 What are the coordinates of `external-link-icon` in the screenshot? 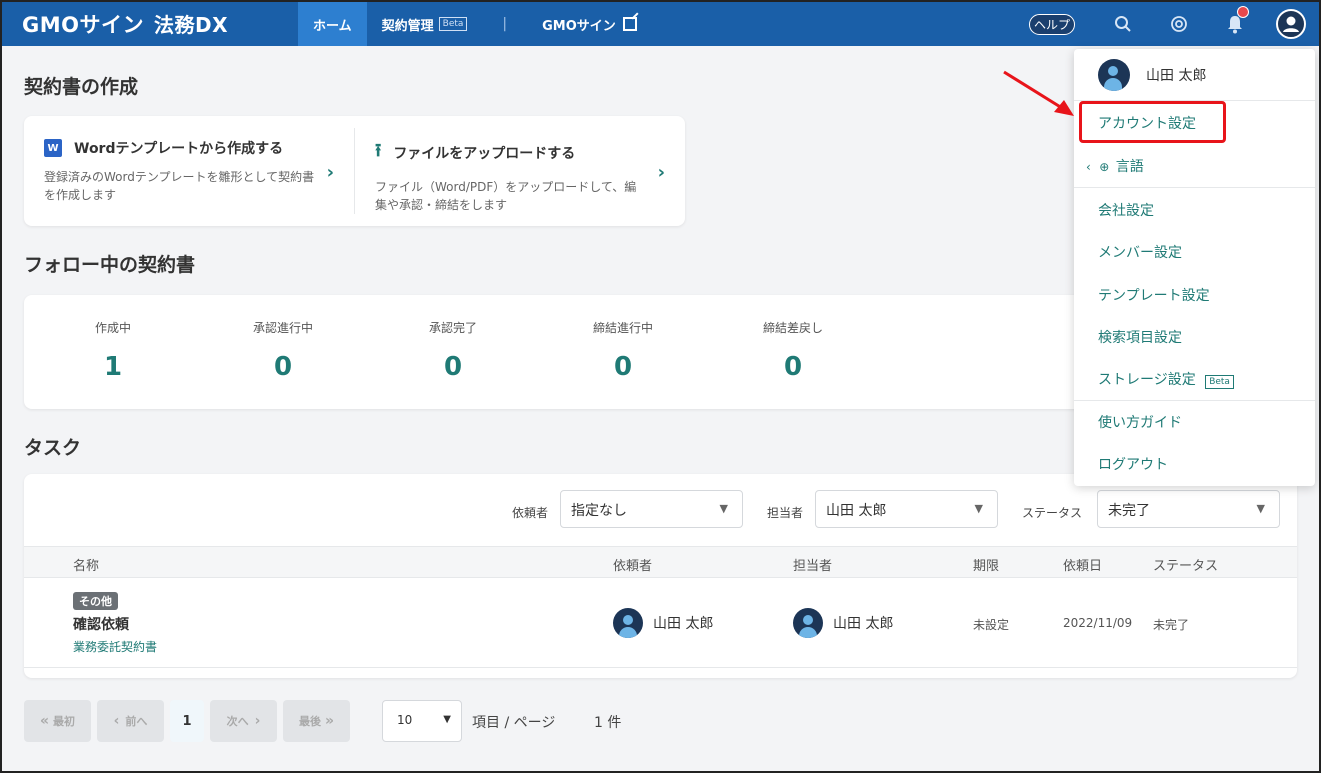 It's located at (629, 24).